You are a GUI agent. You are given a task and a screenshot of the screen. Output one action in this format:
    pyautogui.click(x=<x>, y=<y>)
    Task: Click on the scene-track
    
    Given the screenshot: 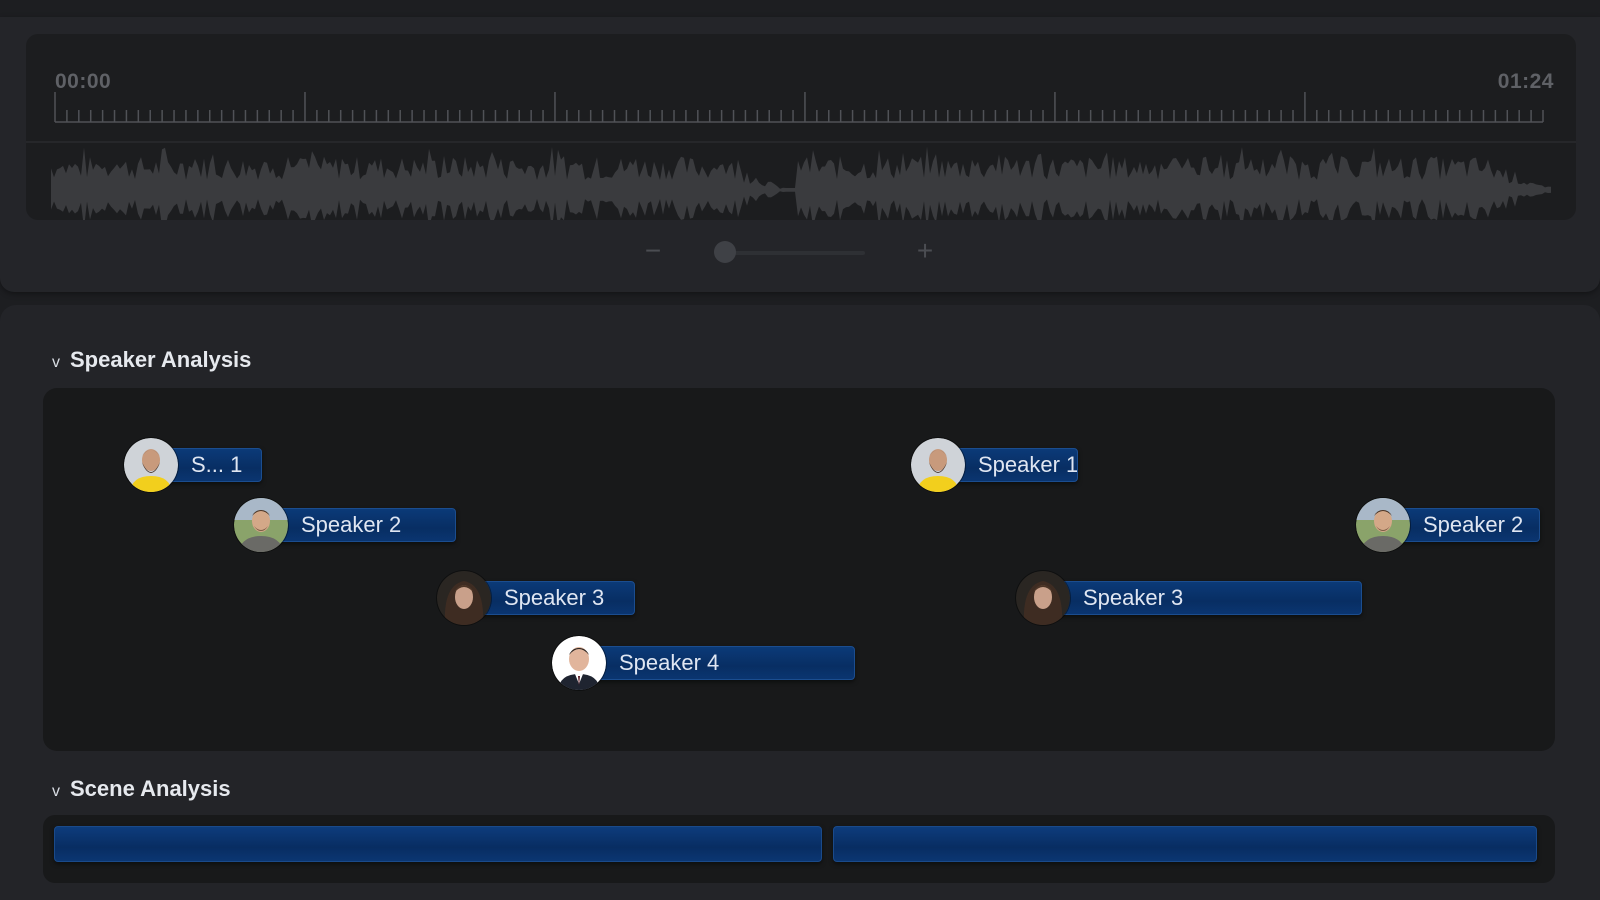 What is the action you would take?
    pyautogui.click(x=799, y=849)
    